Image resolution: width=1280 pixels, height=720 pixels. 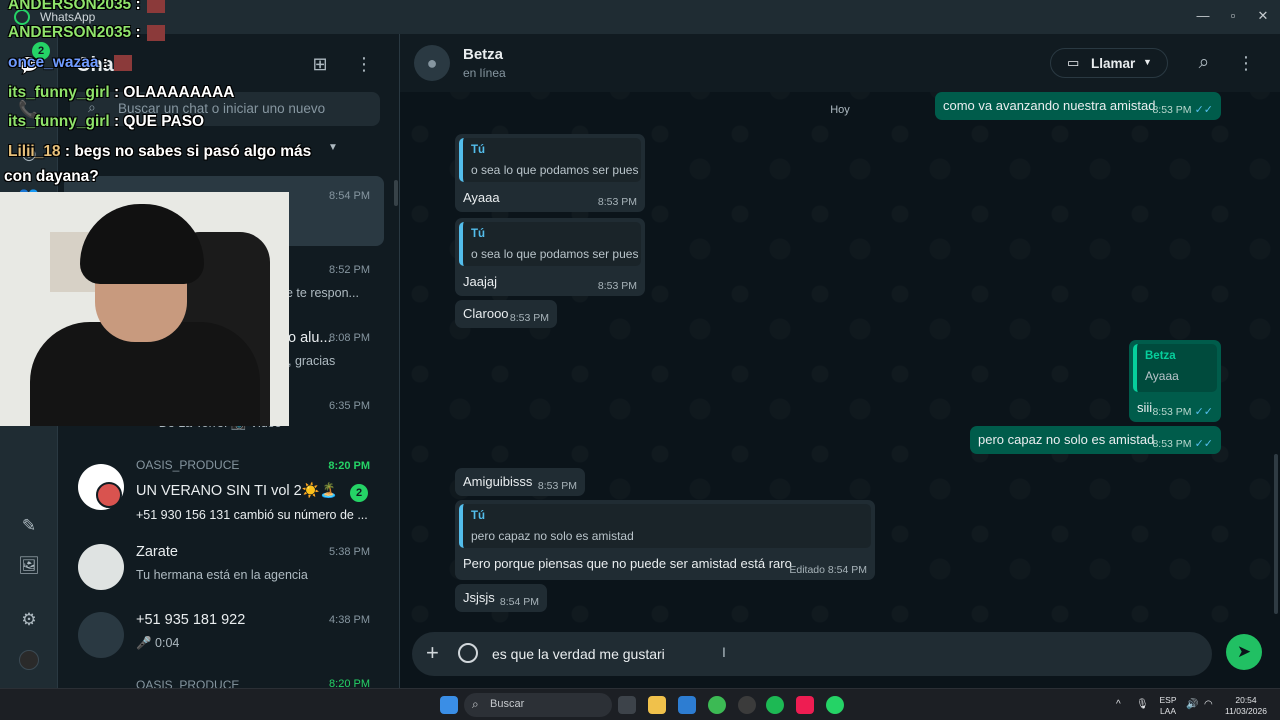 I want to click on starred-messages-icon: ✎, so click(x=29, y=526).